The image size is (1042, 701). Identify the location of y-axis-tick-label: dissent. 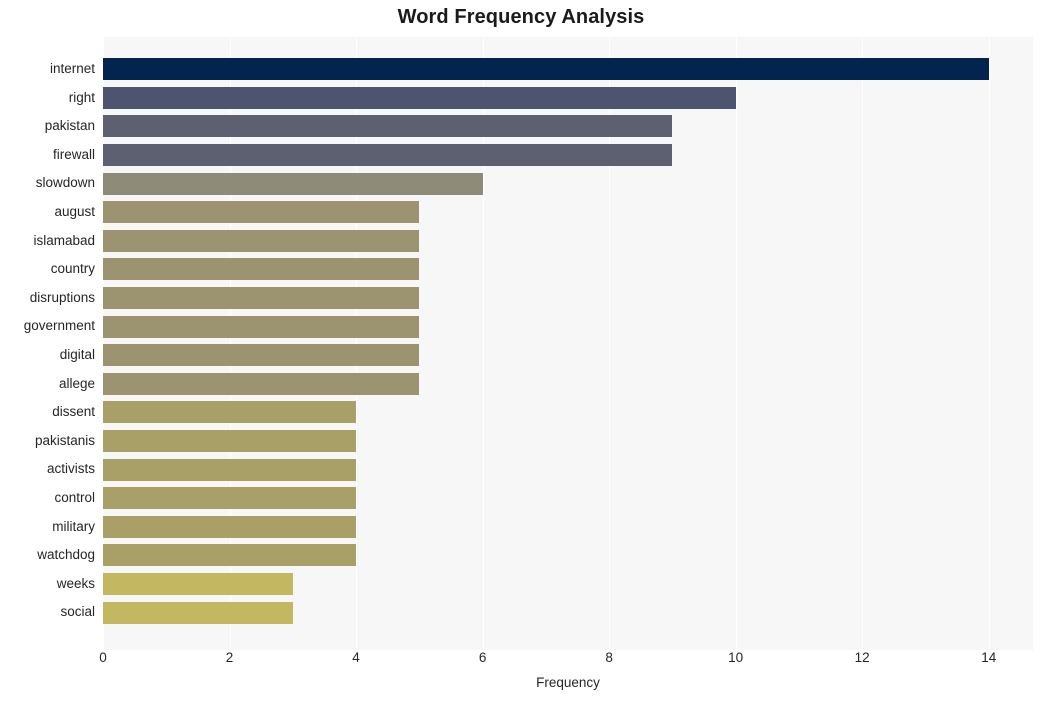
(73, 412).